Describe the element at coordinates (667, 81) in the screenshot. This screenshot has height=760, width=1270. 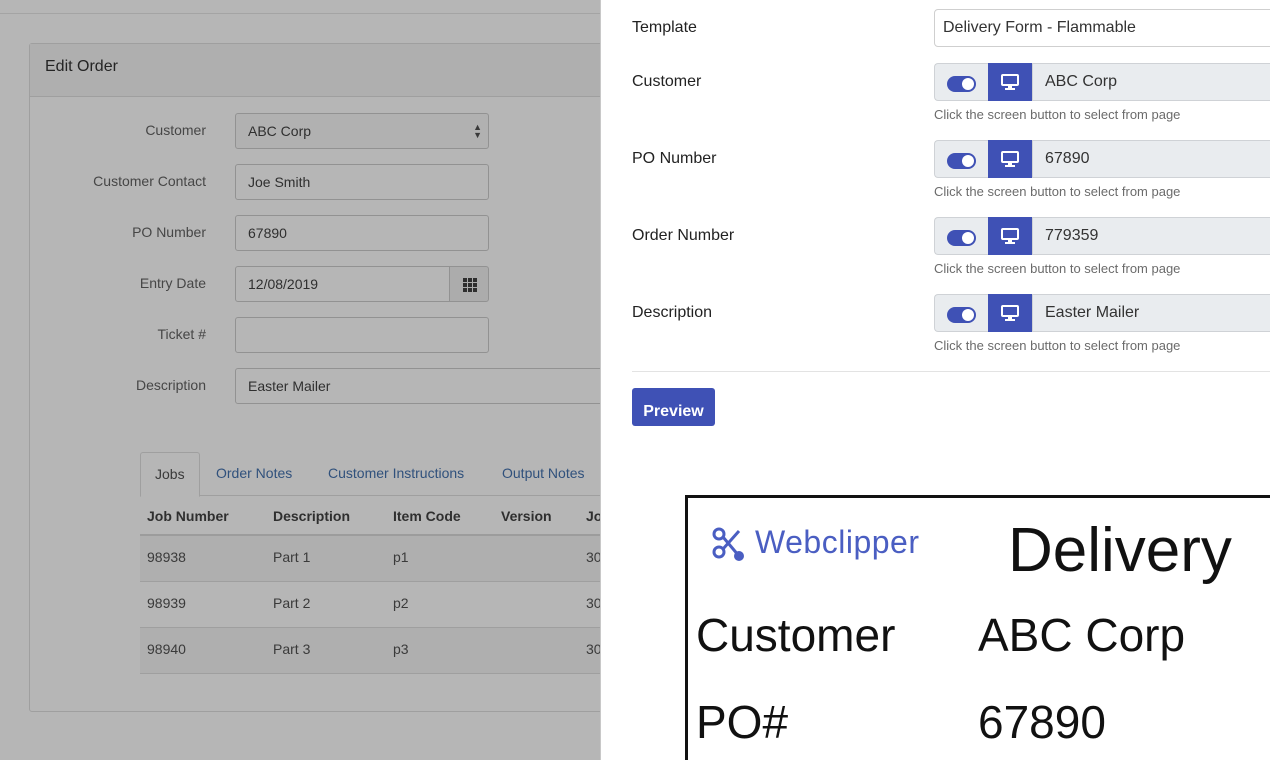
I see `customer-field-label: Customer` at that location.